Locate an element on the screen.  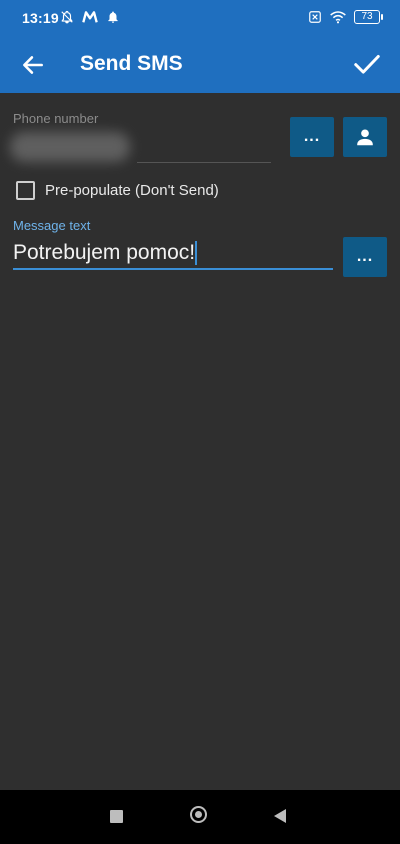
wifi-icon is located at coordinates (338, 17).